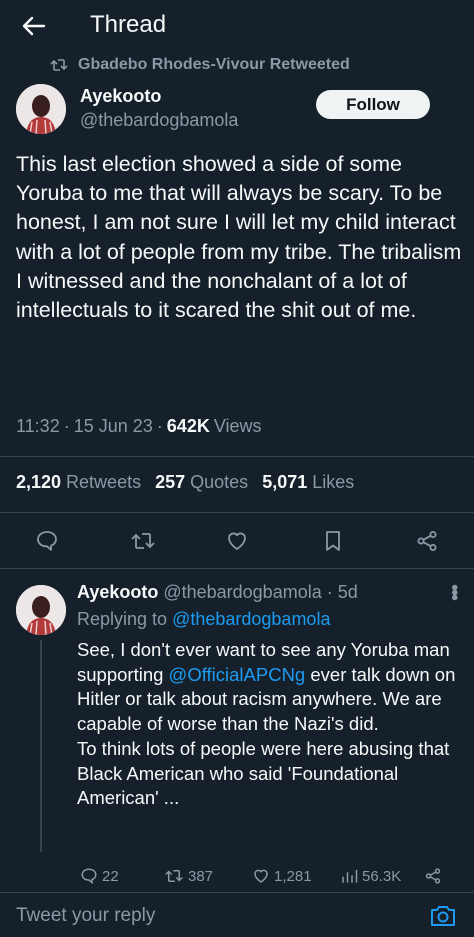 The image size is (474, 937). Describe the element at coordinates (113, 426) in the screenshot. I see `tweet-date: 15 Jun 23` at that location.